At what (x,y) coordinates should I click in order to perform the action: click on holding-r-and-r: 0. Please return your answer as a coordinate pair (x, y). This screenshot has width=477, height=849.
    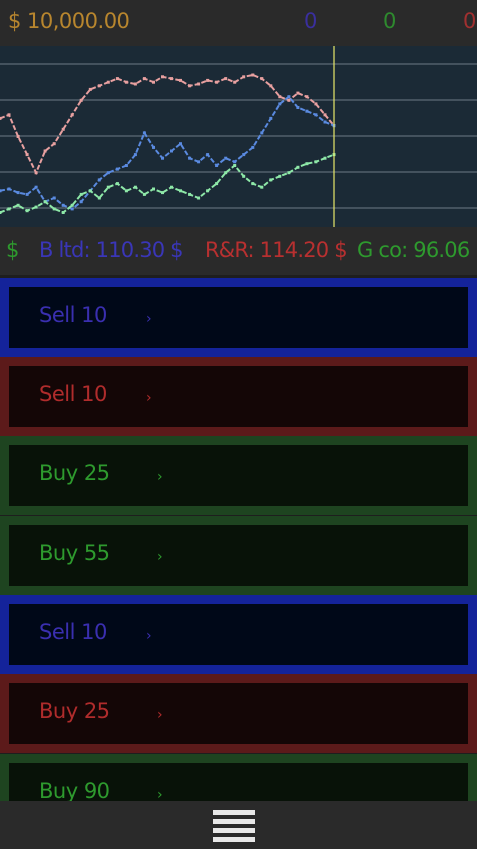
    Looking at the image, I should click on (470, 21).